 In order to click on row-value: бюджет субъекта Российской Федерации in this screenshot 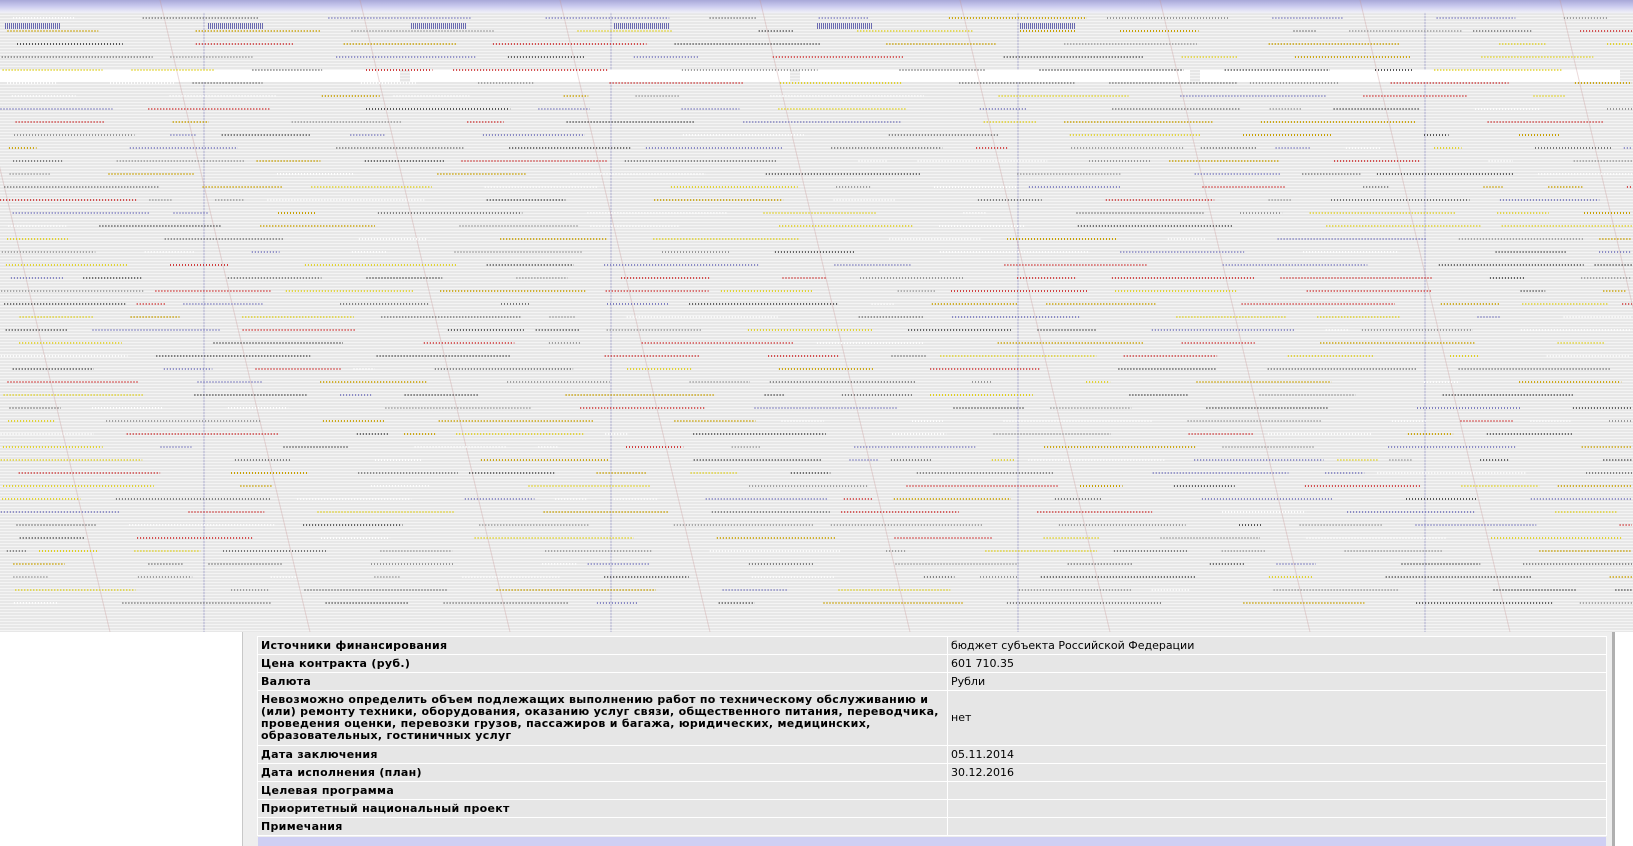, I will do `click(1277, 645)`.